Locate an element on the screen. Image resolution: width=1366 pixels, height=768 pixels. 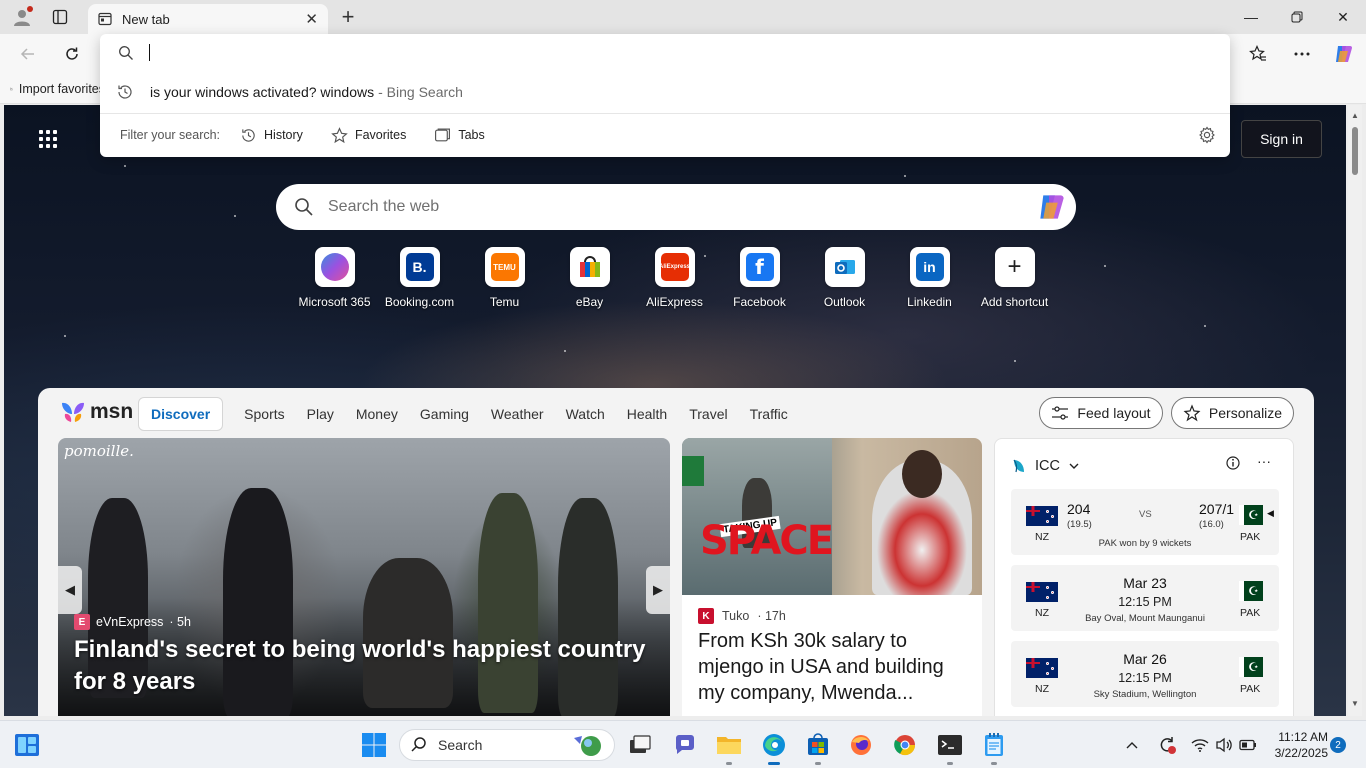
profile-button is located at coordinates (22, 17).